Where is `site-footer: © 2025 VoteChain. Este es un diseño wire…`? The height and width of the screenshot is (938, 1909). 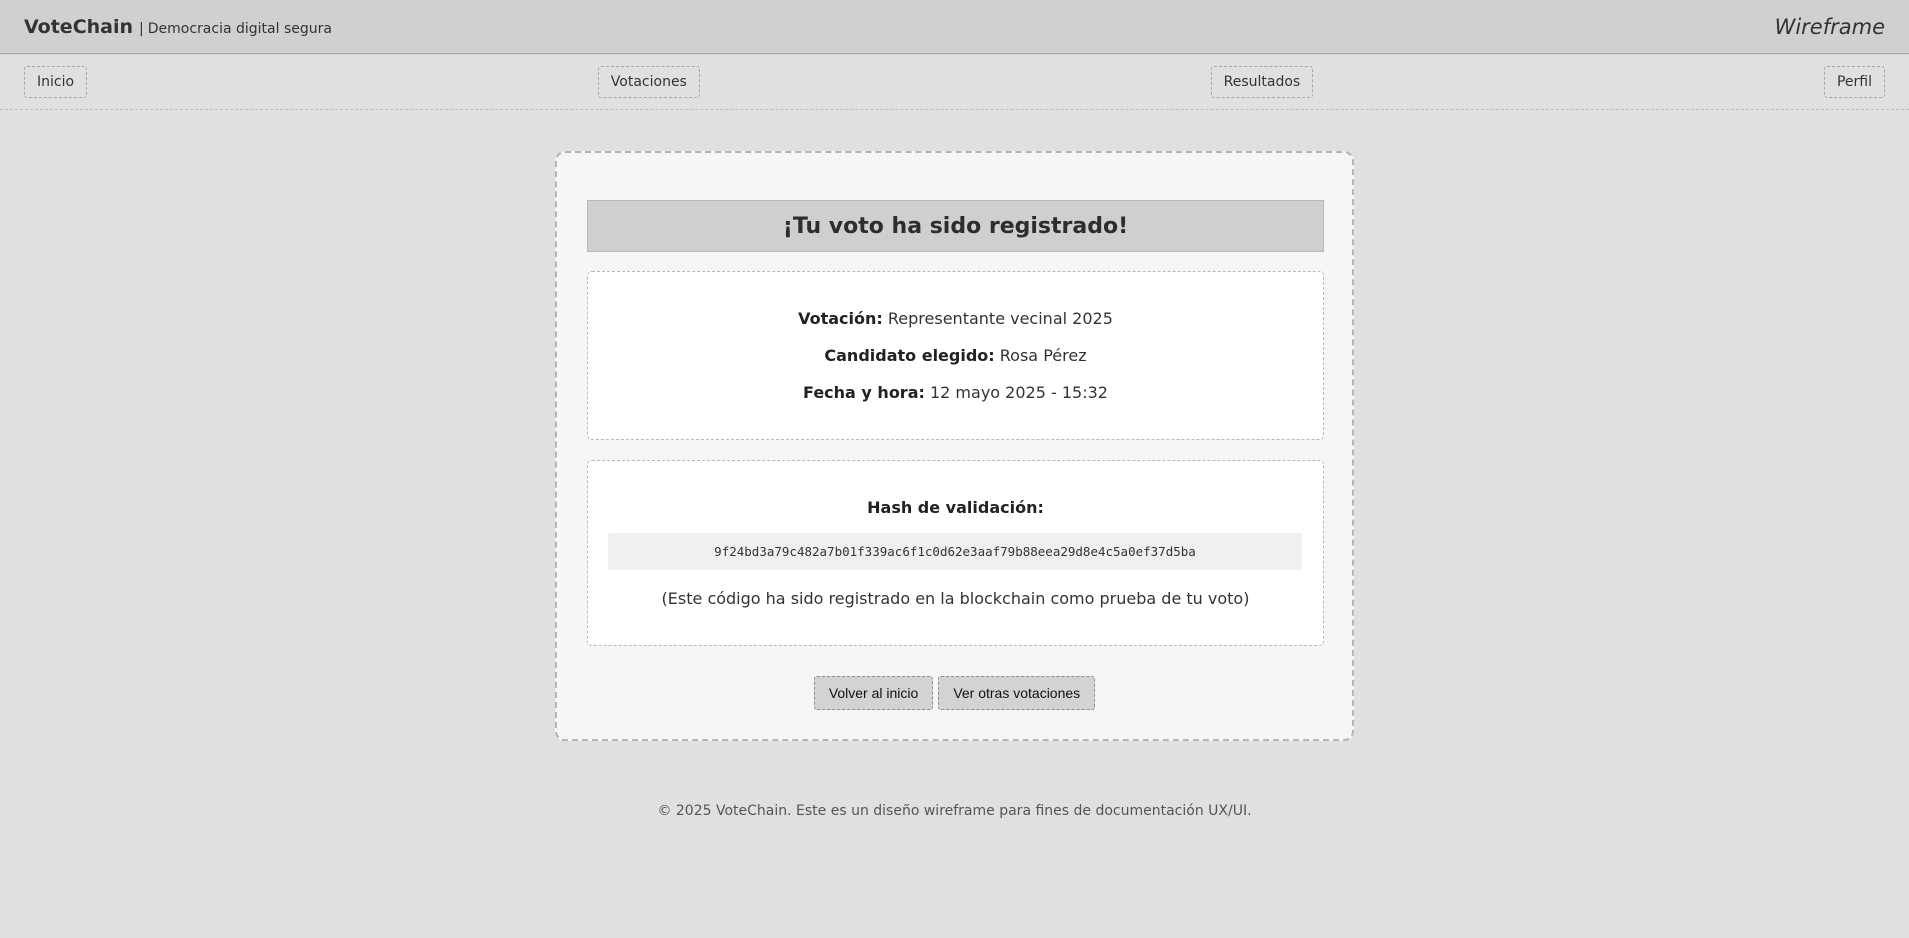
site-footer: © 2025 VoteChain. Este es un diseño wire… is located at coordinates (954, 811).